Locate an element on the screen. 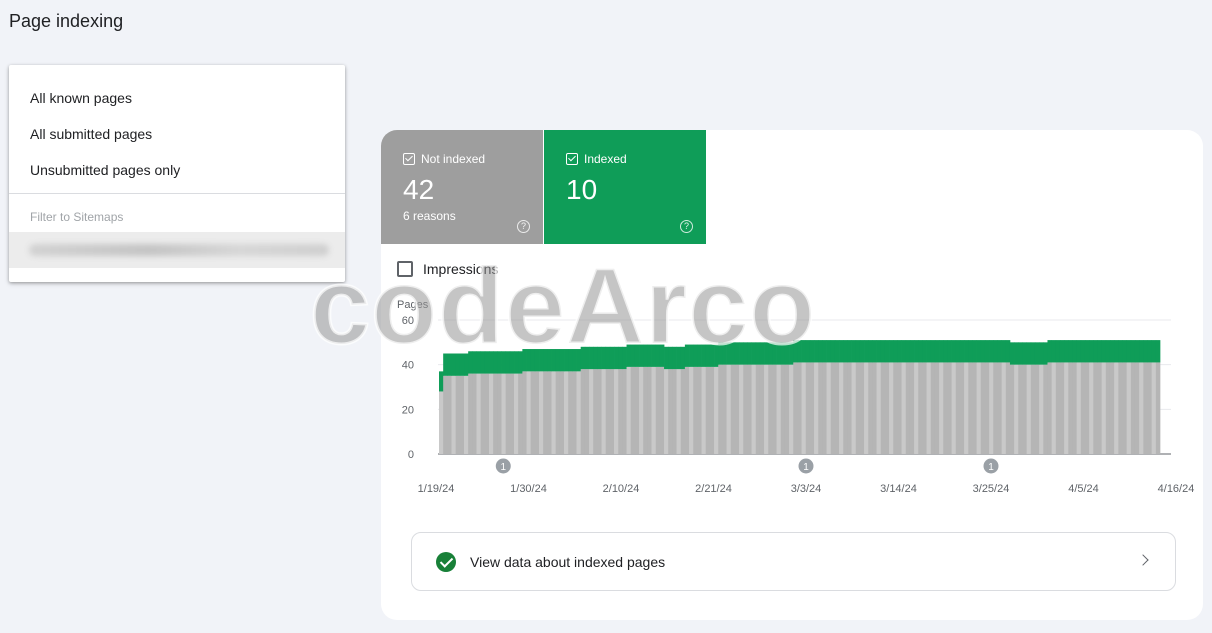 The image size is (1212, 633). menu-item-sitemap-redacted is located at coordinates (177, 250).